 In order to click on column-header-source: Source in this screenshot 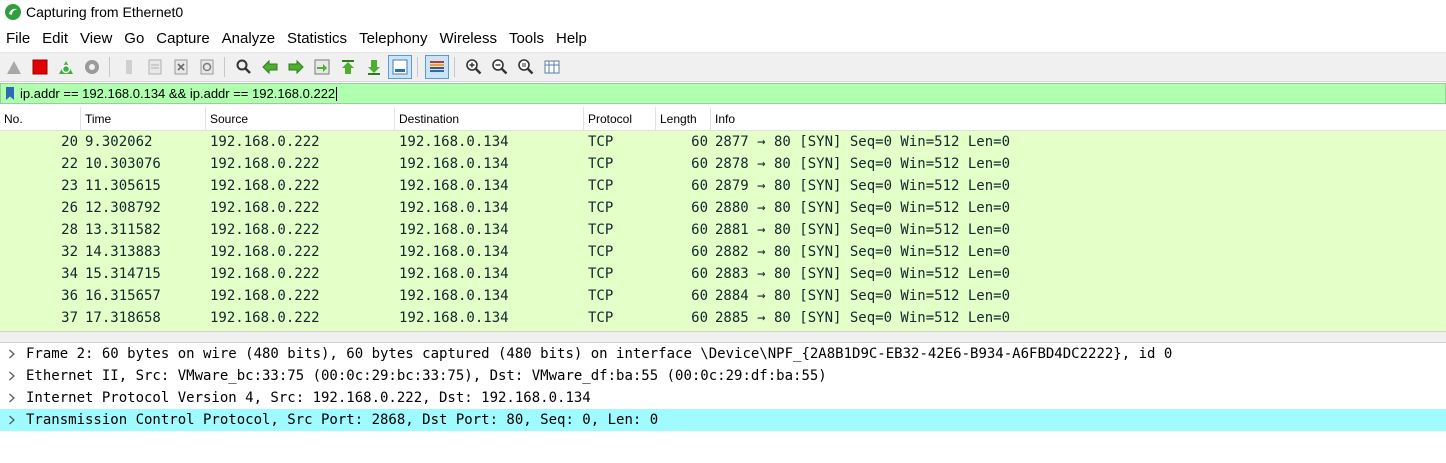, I will do `click(300, 119)`.